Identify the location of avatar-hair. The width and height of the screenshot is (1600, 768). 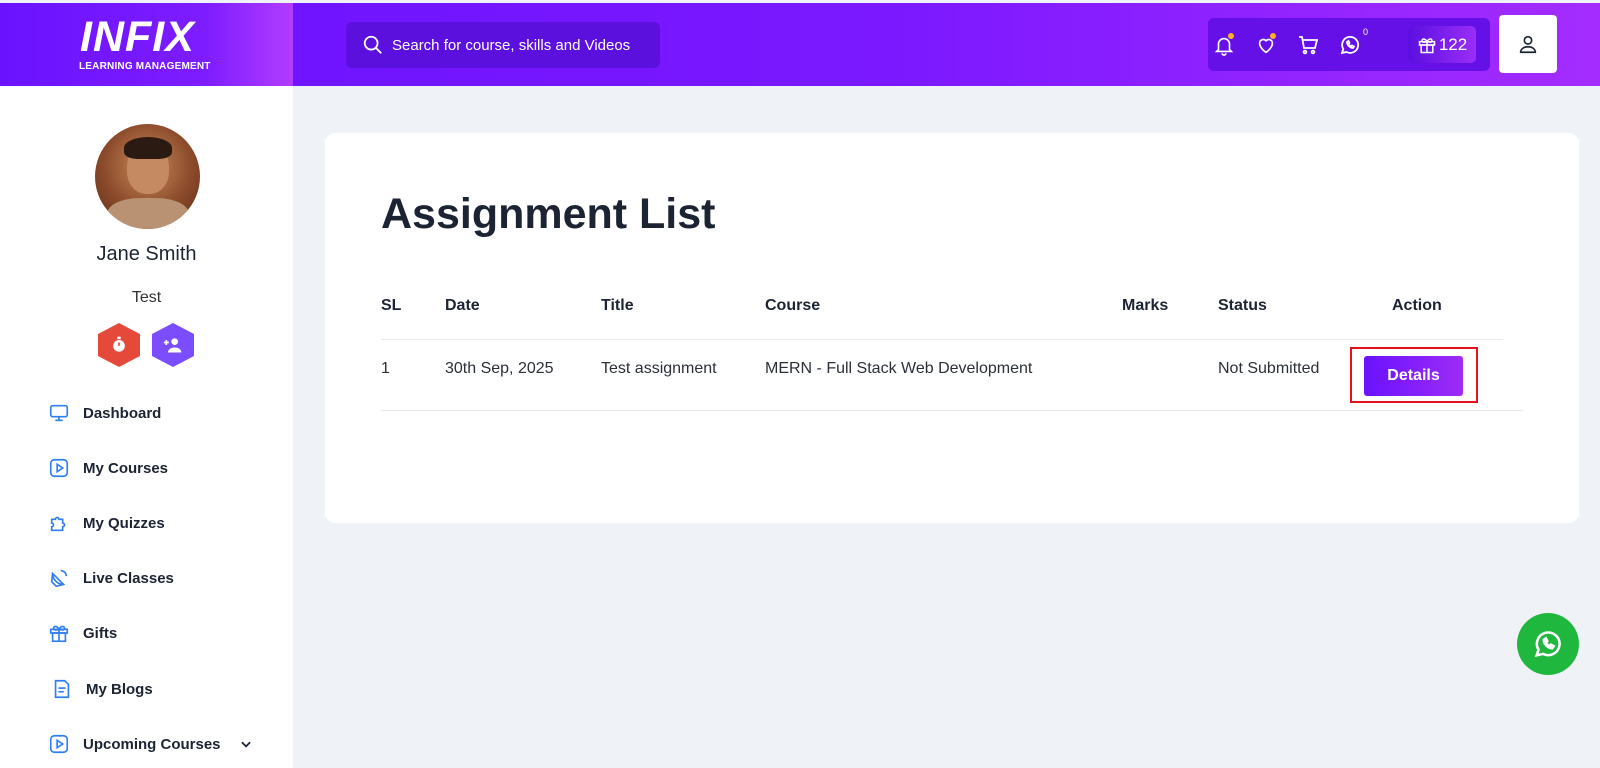
(148, 148).